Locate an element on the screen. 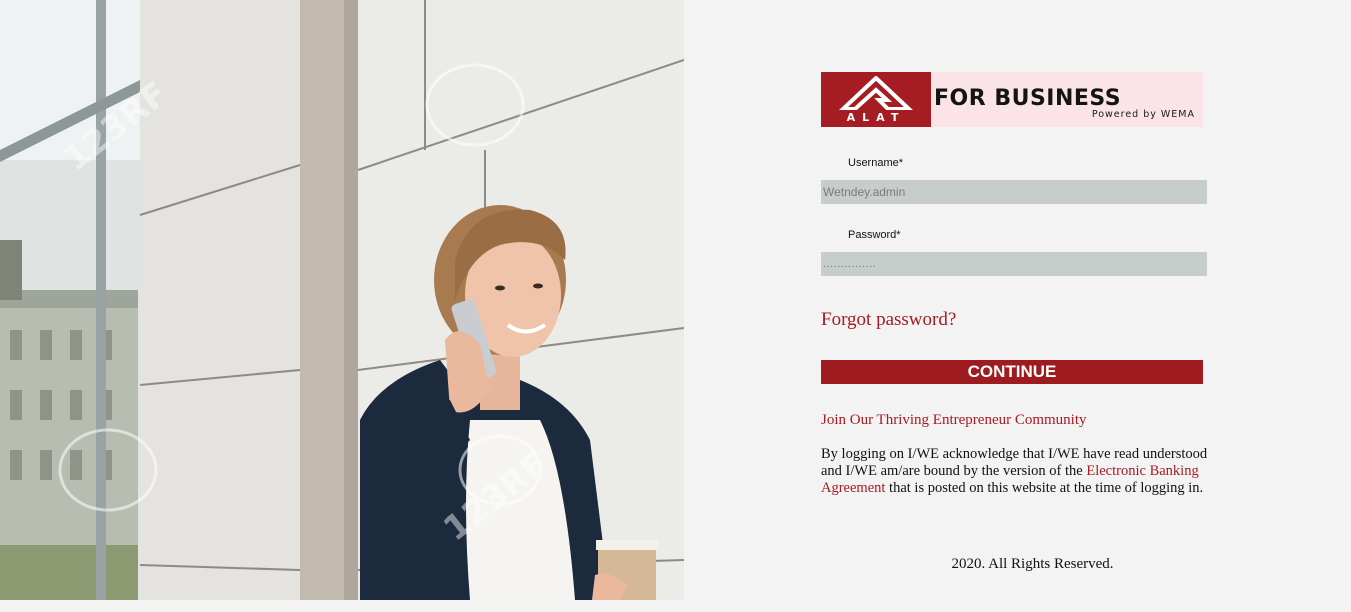  logo-subtitle: Powered by WEMA is located at coordinates (1143, 114).